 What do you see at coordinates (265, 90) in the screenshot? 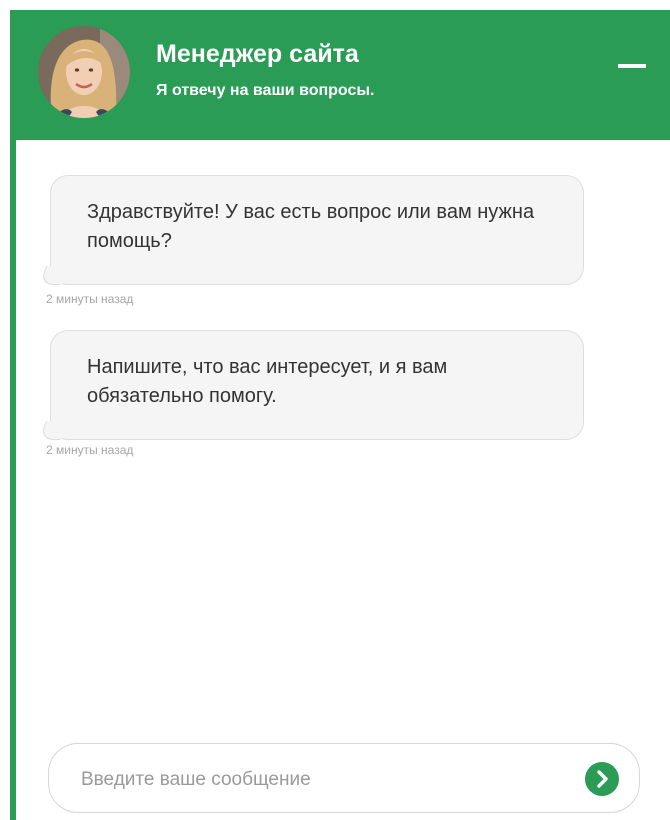
I see `header-subtitle: Я отвечу на ваши вопросы.` at bounding box center [265, 90].